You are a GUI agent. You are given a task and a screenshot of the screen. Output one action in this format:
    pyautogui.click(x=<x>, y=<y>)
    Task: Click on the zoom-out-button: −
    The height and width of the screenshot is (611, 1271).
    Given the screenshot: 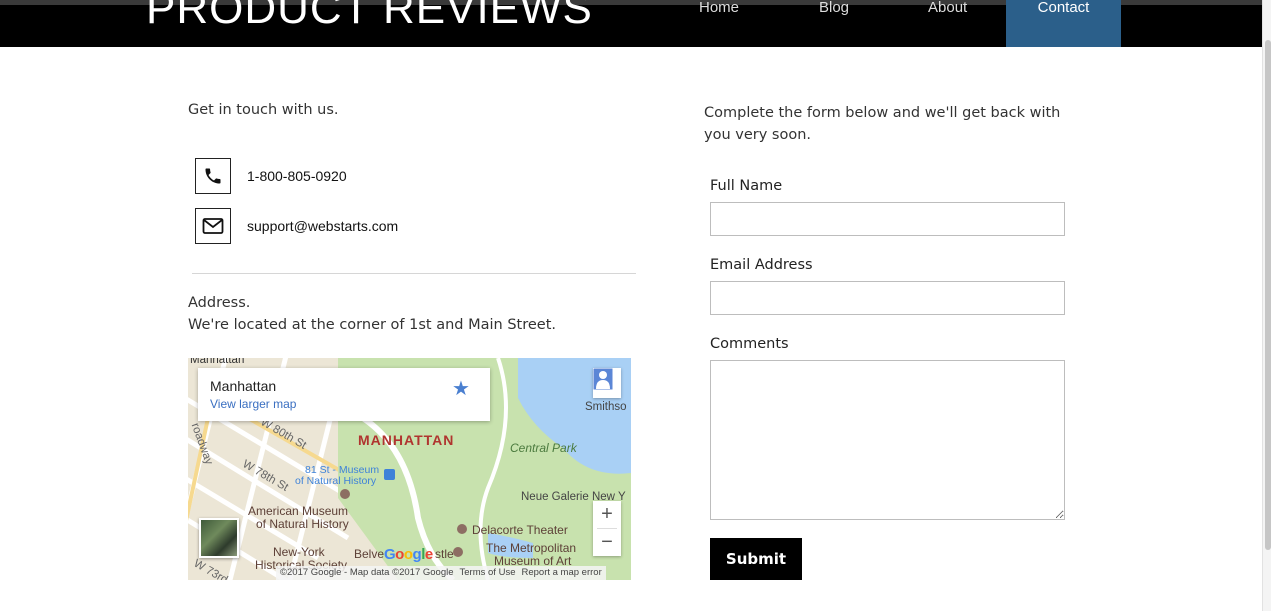 What is the action you would take?
    pyautogui.click(x=607, y=542)
    